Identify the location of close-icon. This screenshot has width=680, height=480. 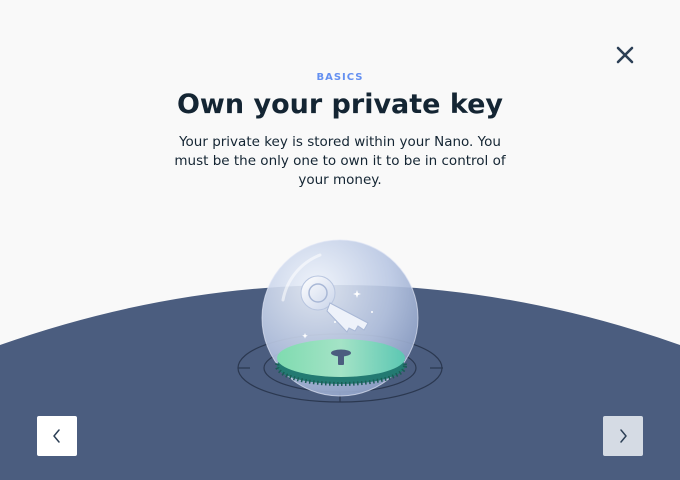
(625, 55).